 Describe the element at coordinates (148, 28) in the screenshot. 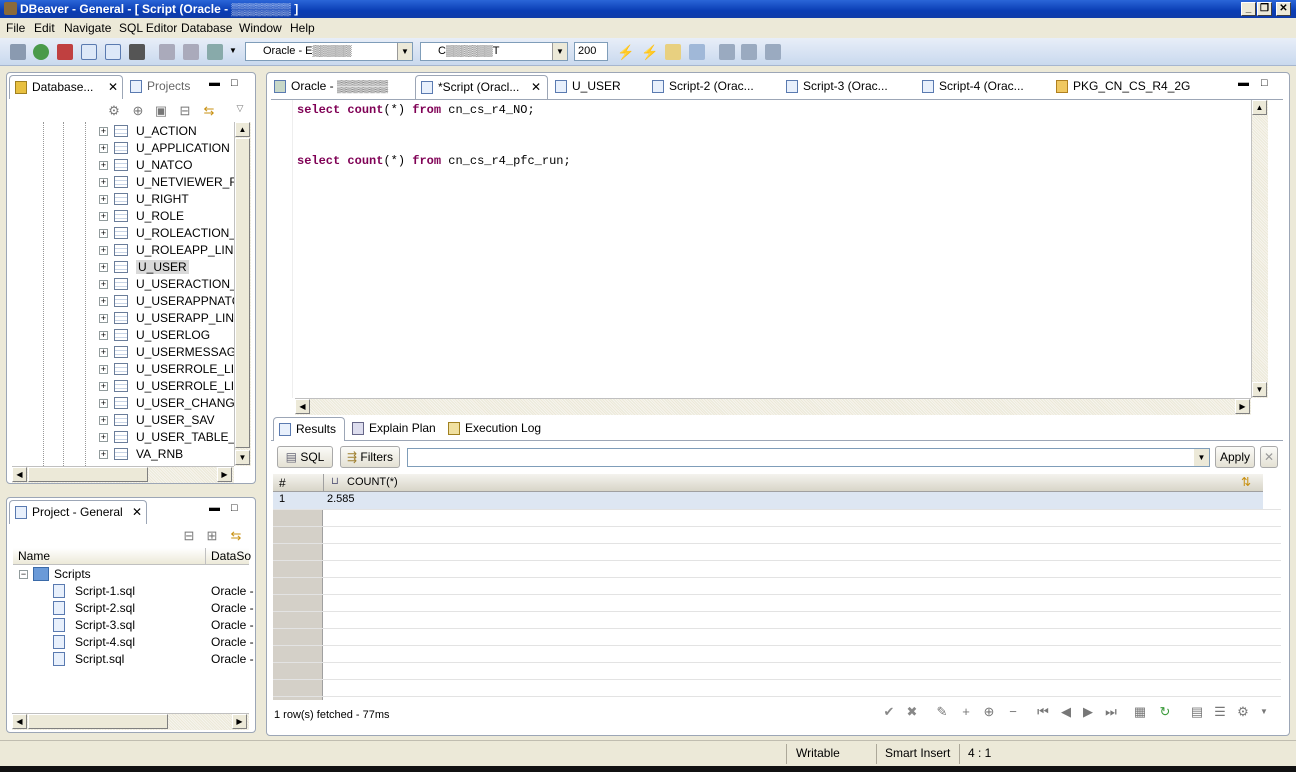

I see `menu-sql-editor: SQL Editor` at that location.